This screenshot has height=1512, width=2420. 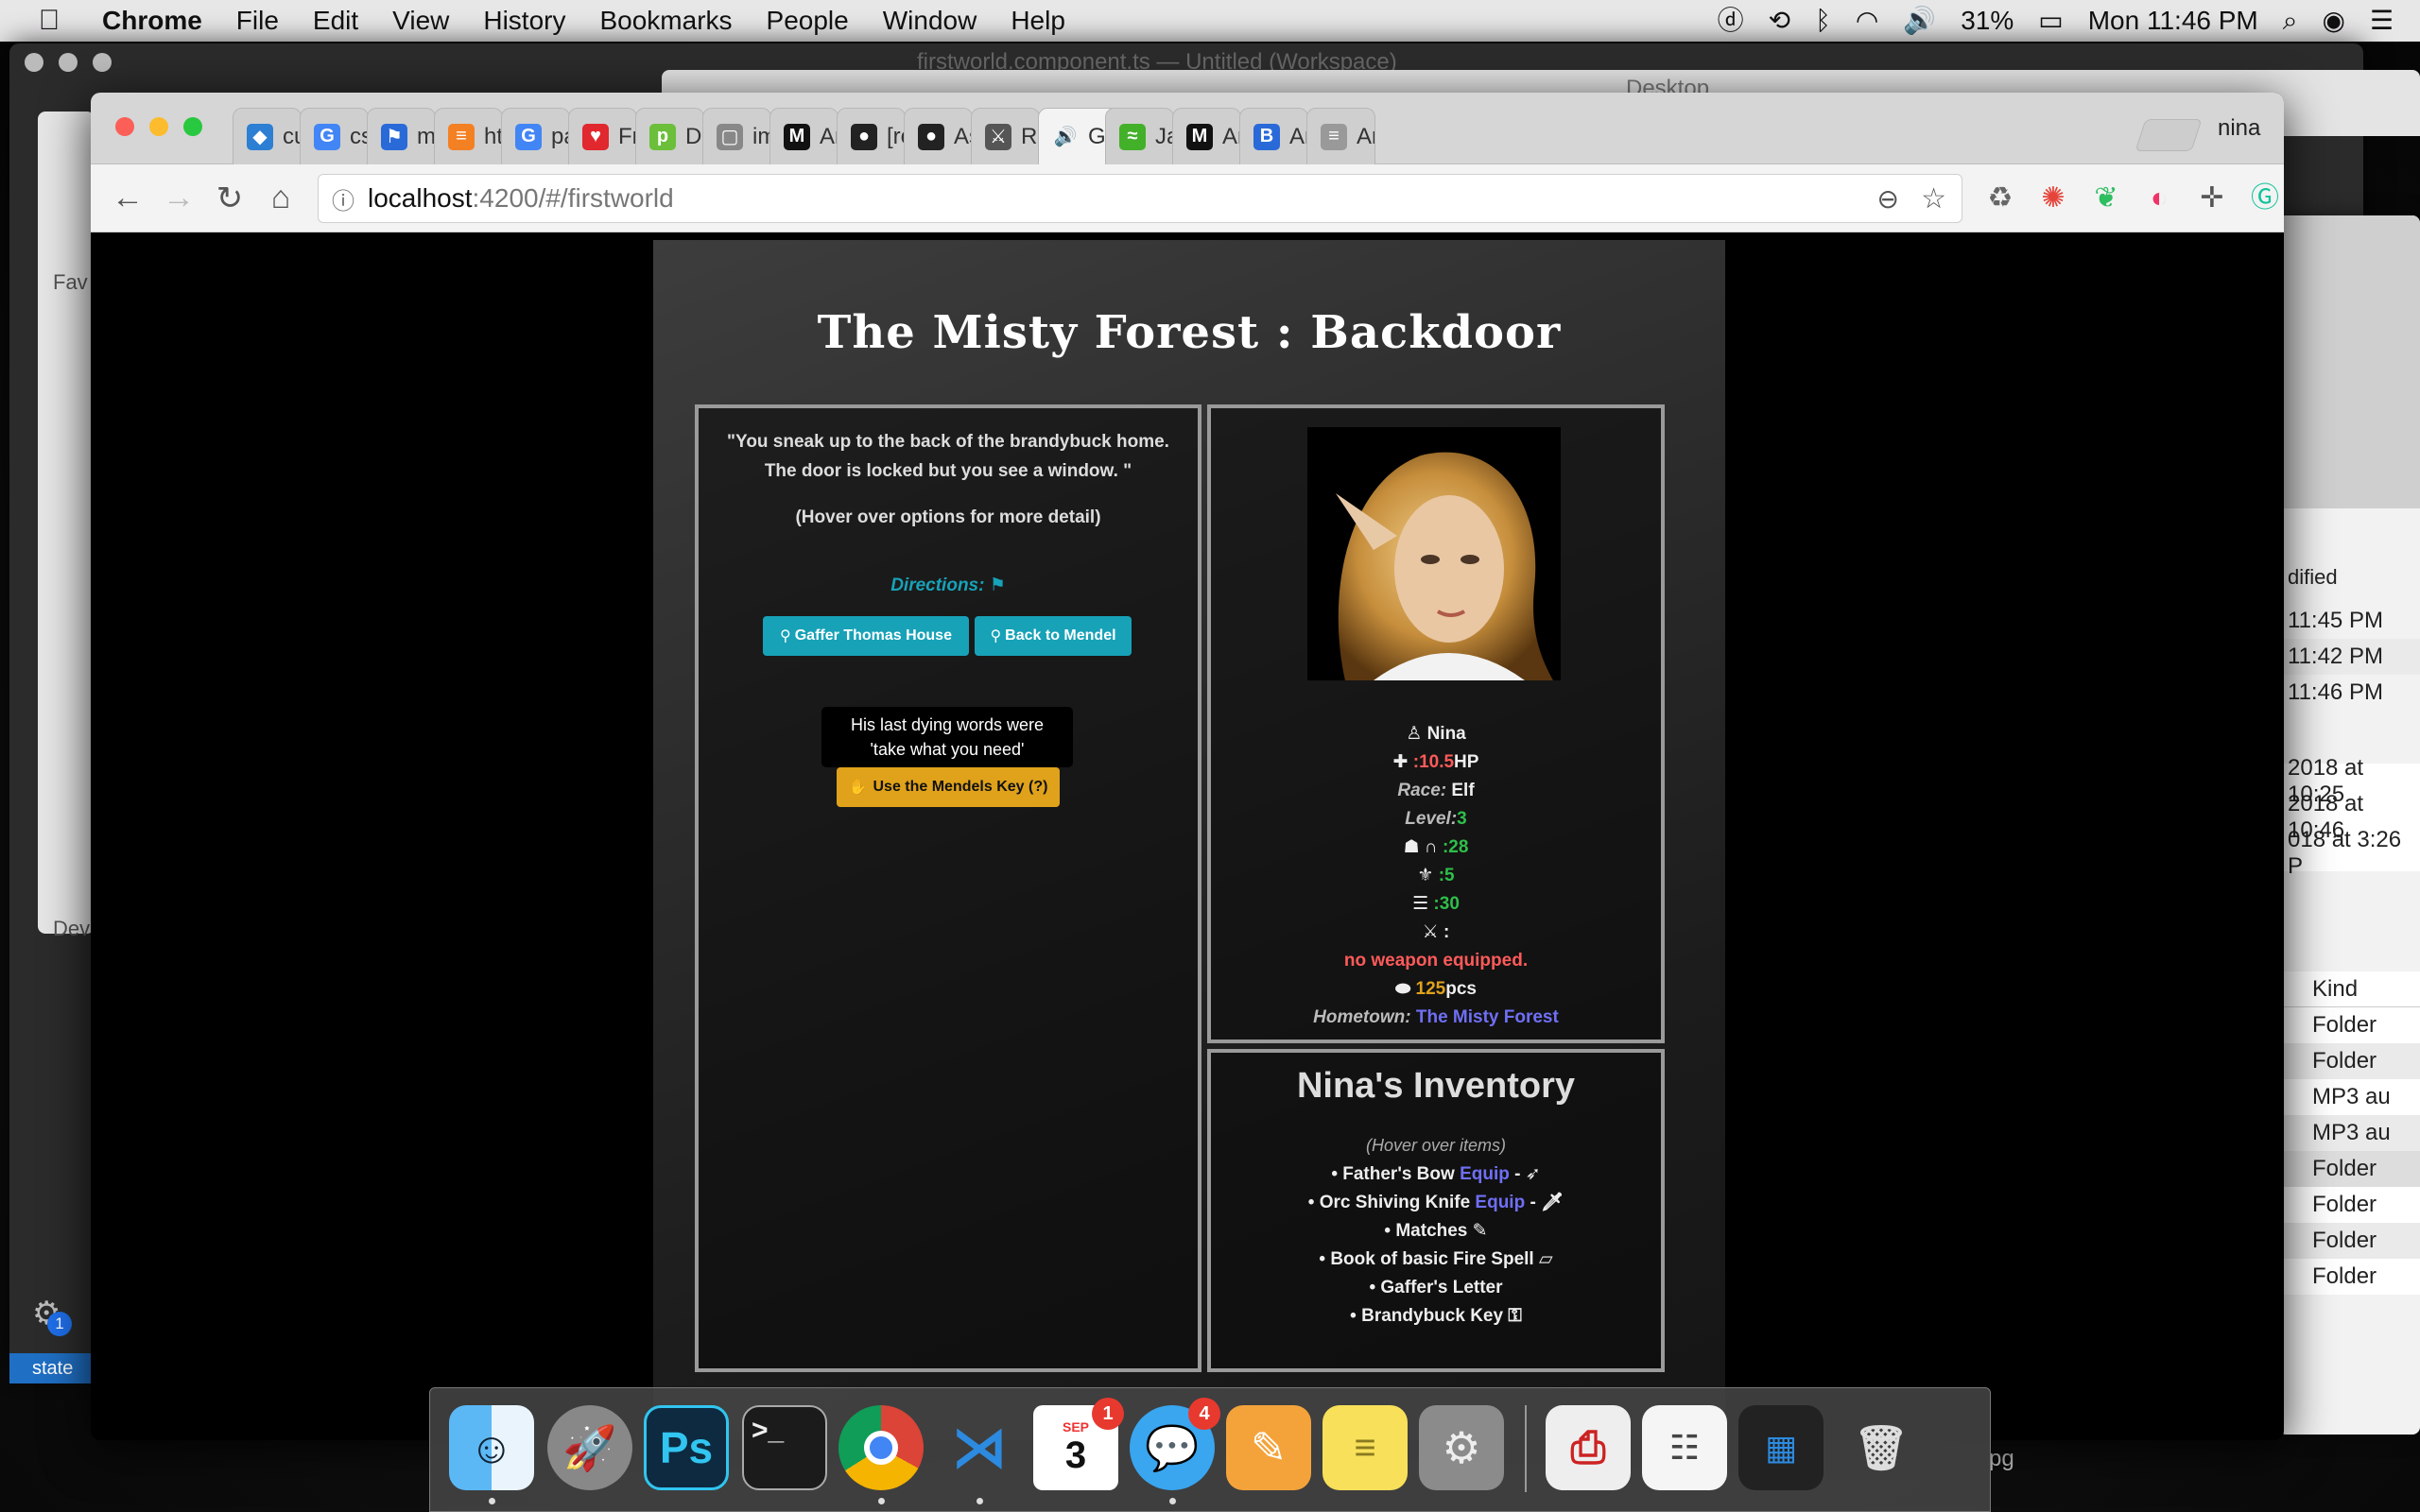 What do you see at coordinates (1933, 198) in the screenshot?
I see `bookmark-star-icon: ☆` at bounding box center [1933, 198].